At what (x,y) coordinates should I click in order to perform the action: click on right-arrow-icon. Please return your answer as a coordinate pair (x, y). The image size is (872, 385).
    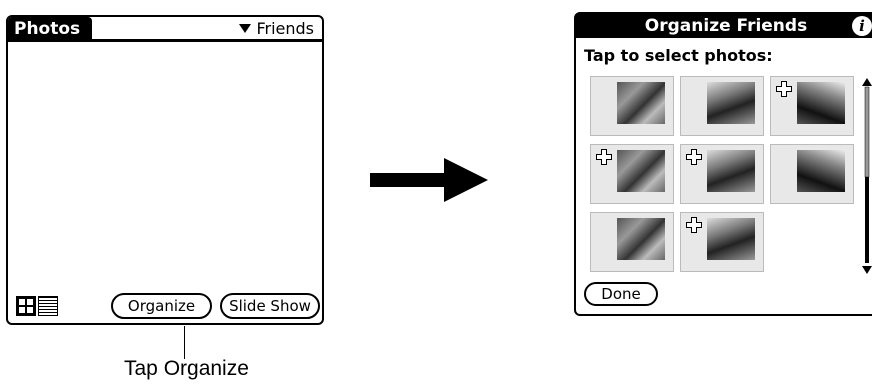
    Looking at the image, I should click on (429, 180).